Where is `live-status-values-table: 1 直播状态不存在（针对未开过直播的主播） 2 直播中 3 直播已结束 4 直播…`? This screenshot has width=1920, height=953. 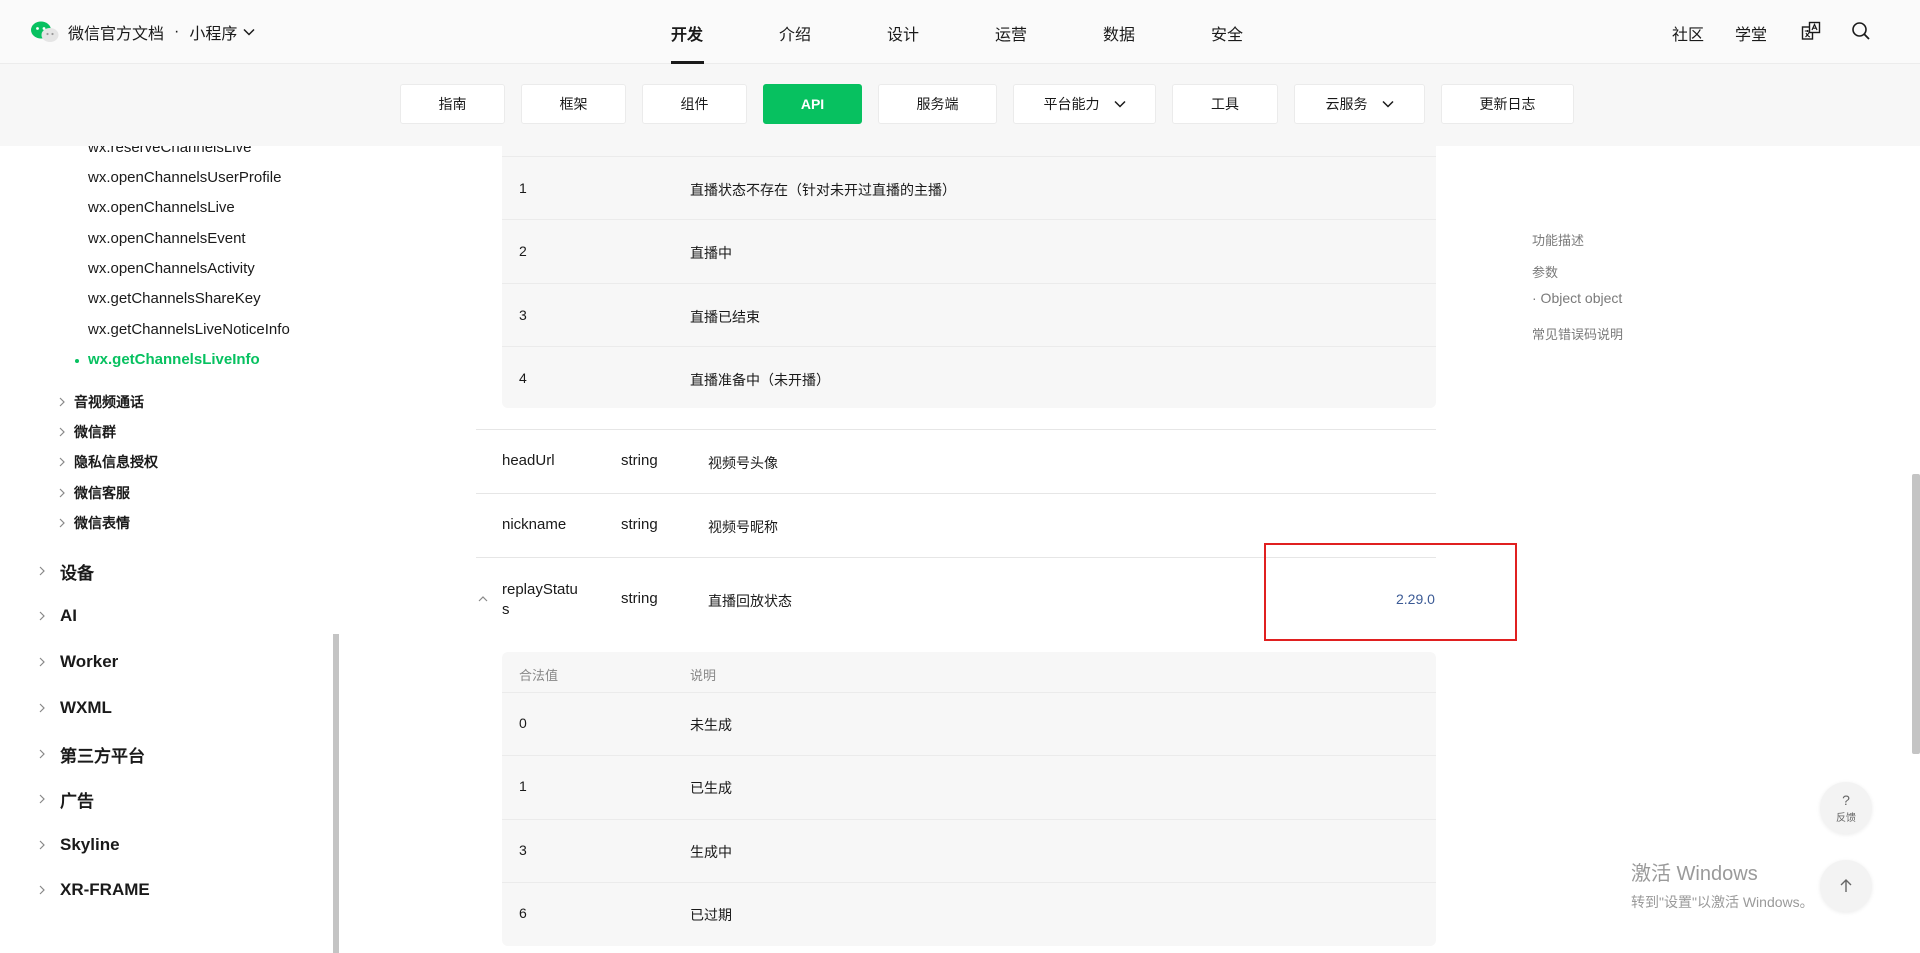 live-status-values-table: 1 直播状态不存在（针对未开过直播的主播） 2 直播中 3 直播已结束 4 直播… is located at coordinates (969, 277).